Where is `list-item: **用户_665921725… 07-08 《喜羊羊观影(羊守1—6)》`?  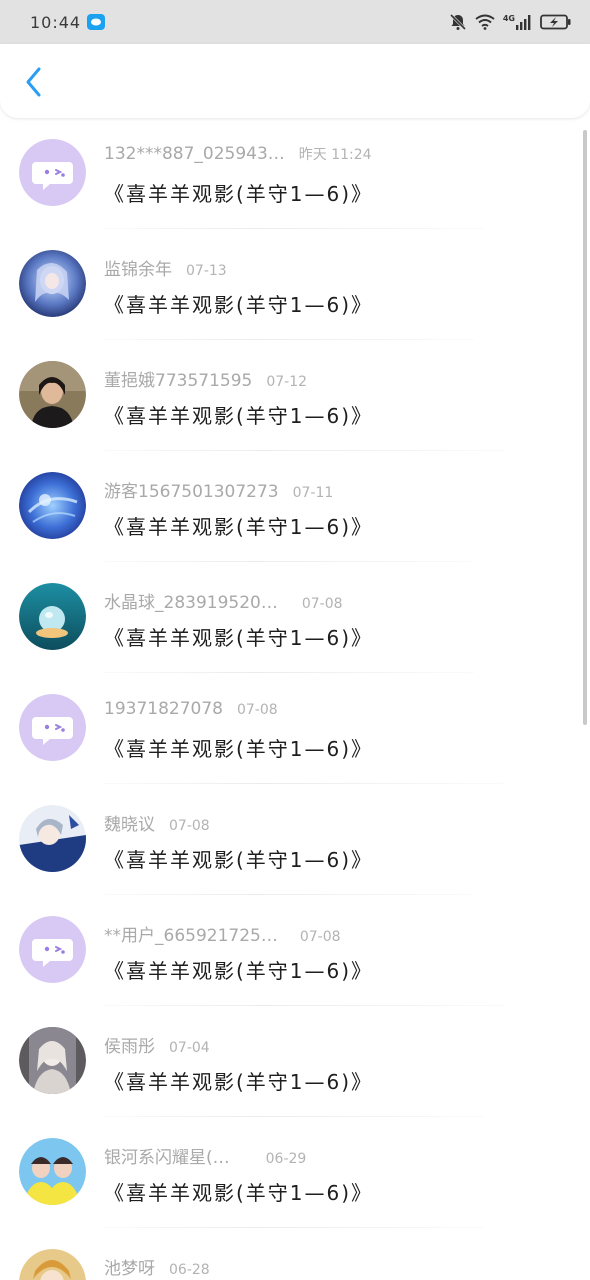
list-item: **用户_665921725… 07-08 《喜羊羊观影(羊守1—6)》 is located at coordinates (295, 950).